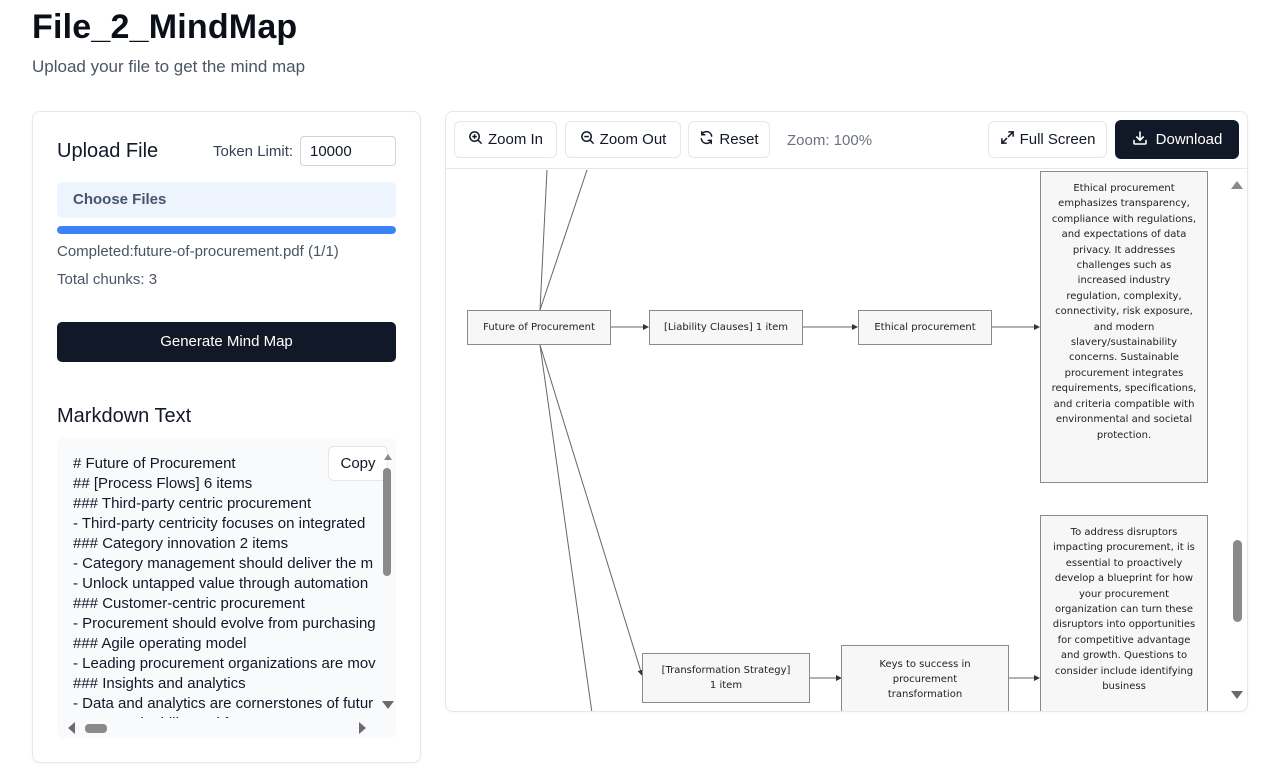  What do you see at coordinates (108, 151) in the screenshot?
I see `upload-title: Upload File` at bounding box center [108, 151].